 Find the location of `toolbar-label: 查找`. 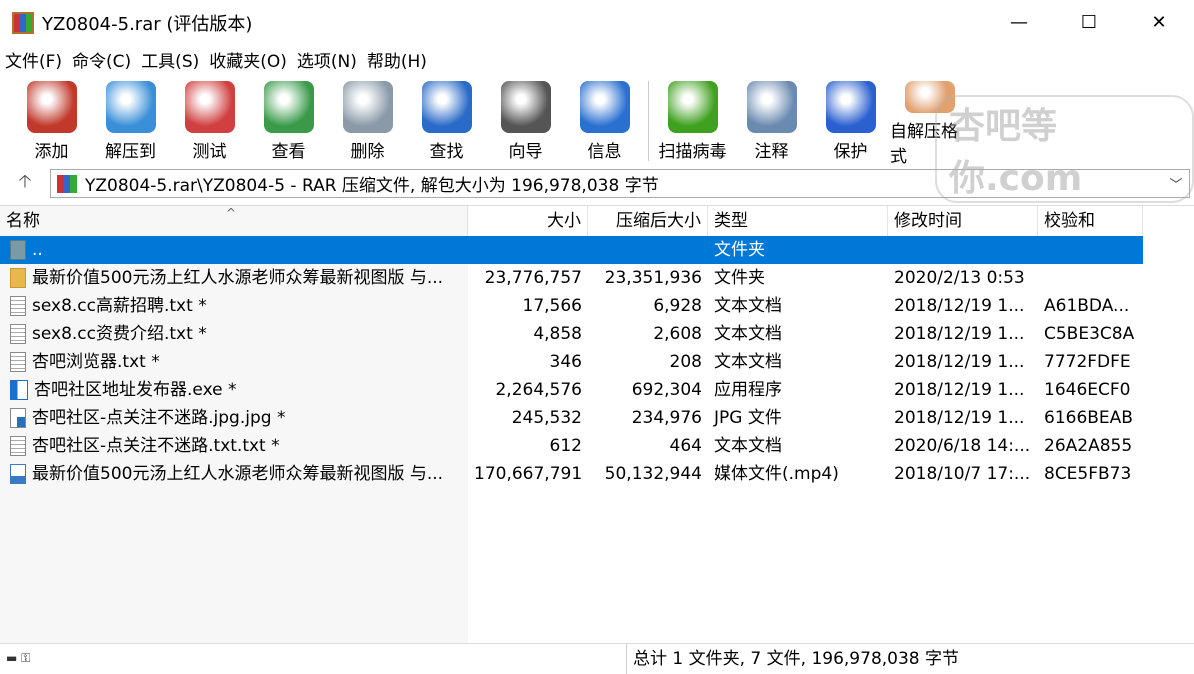

toolbar-label: 查找 is located at coordinates (446, 152).